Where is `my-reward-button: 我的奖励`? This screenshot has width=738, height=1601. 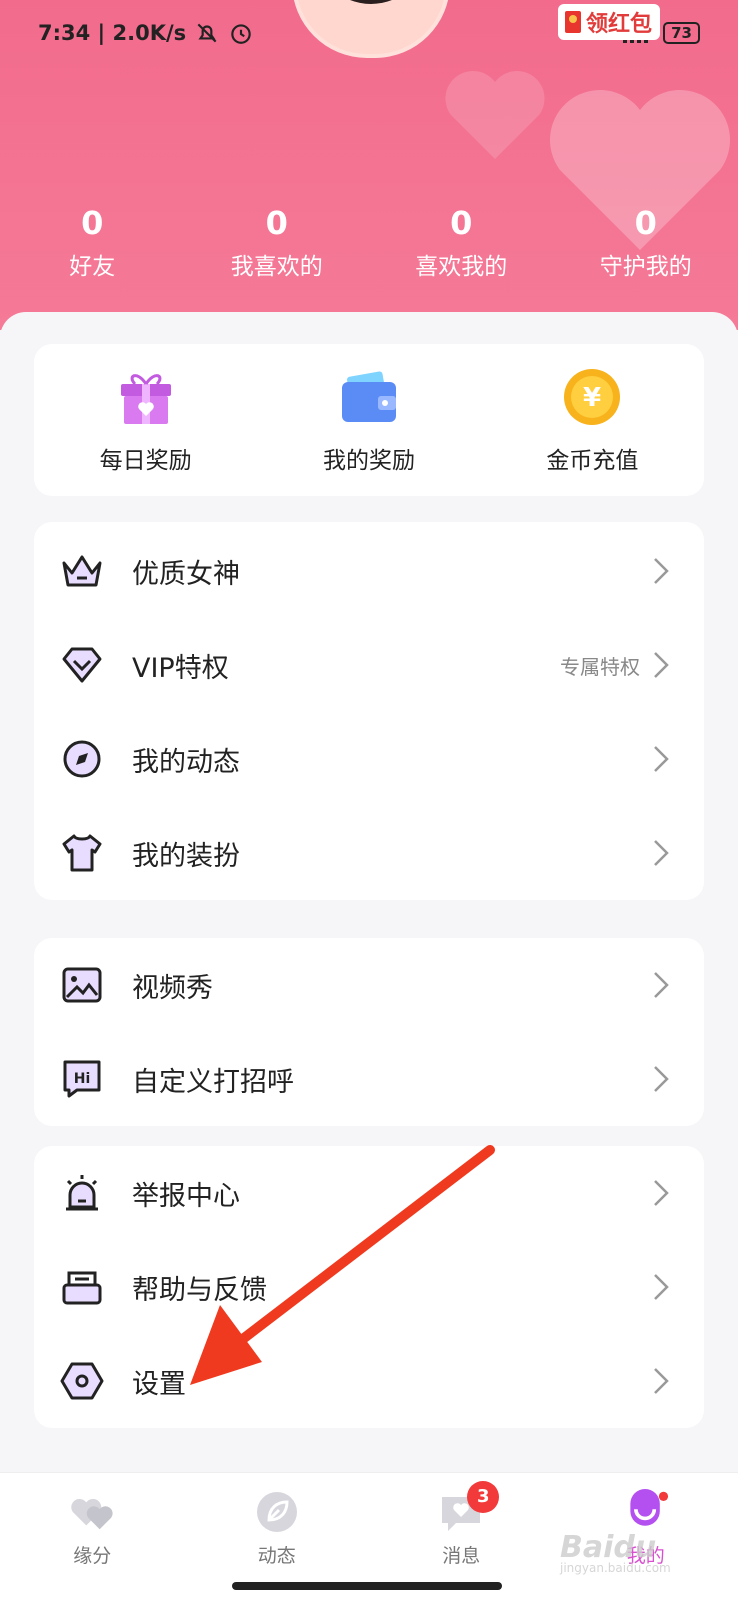 my-reward-button: 我的奖励 is located at coordinates (368, 420).